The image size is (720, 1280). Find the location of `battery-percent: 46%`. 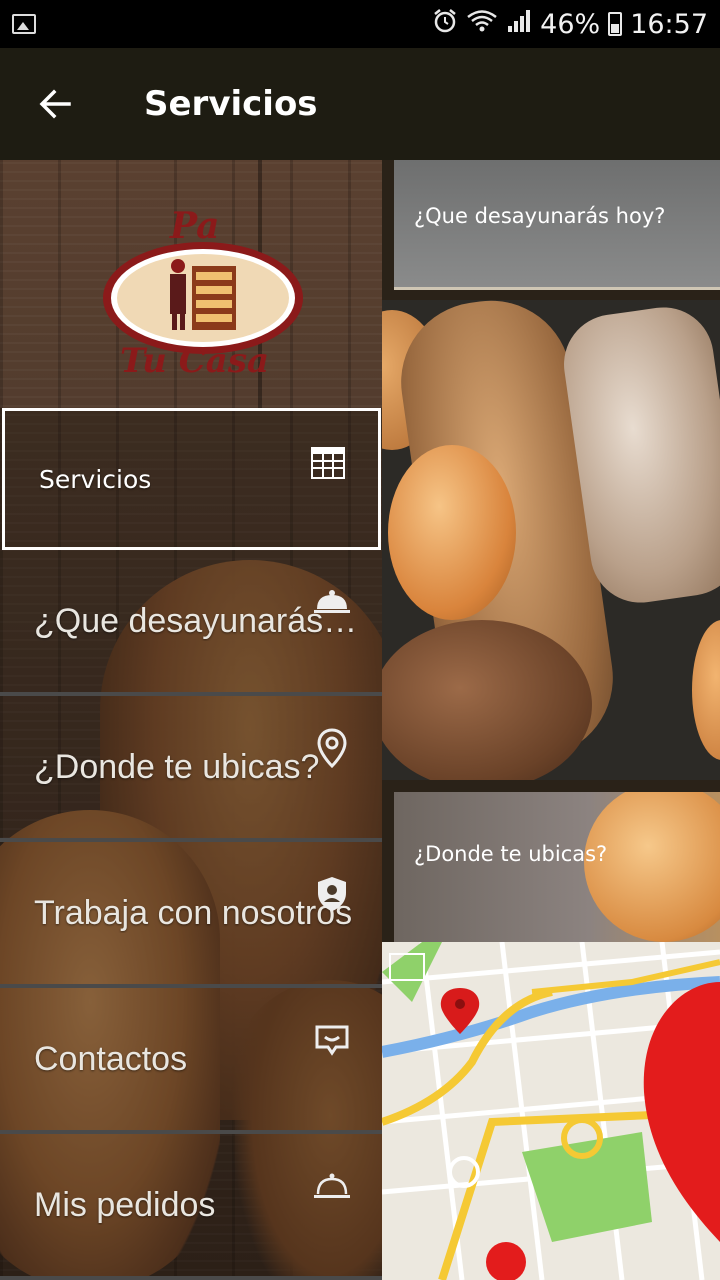

battery-percent: 46% is located at coordinates (570, 24).